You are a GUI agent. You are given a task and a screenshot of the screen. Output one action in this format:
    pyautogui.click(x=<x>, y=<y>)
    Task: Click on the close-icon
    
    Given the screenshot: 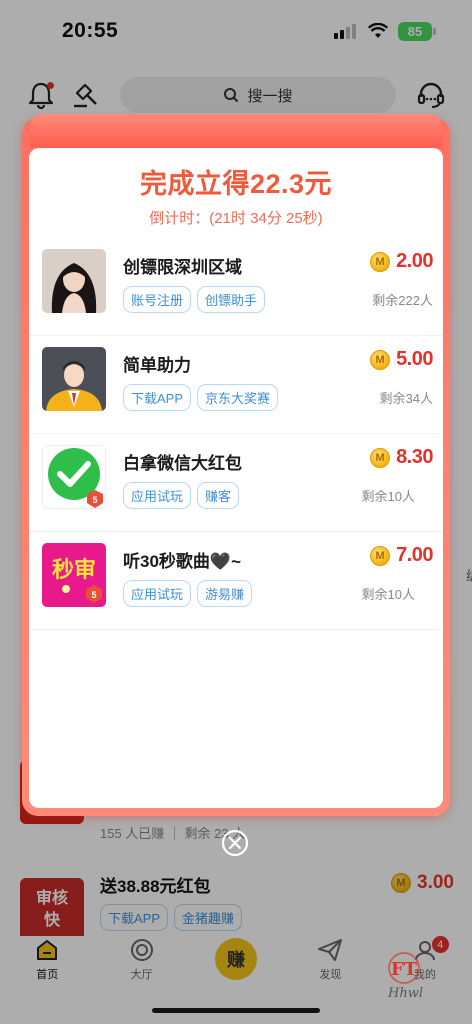 What is the action you would take?
    pyautogui.click(x=235, y=843)
    